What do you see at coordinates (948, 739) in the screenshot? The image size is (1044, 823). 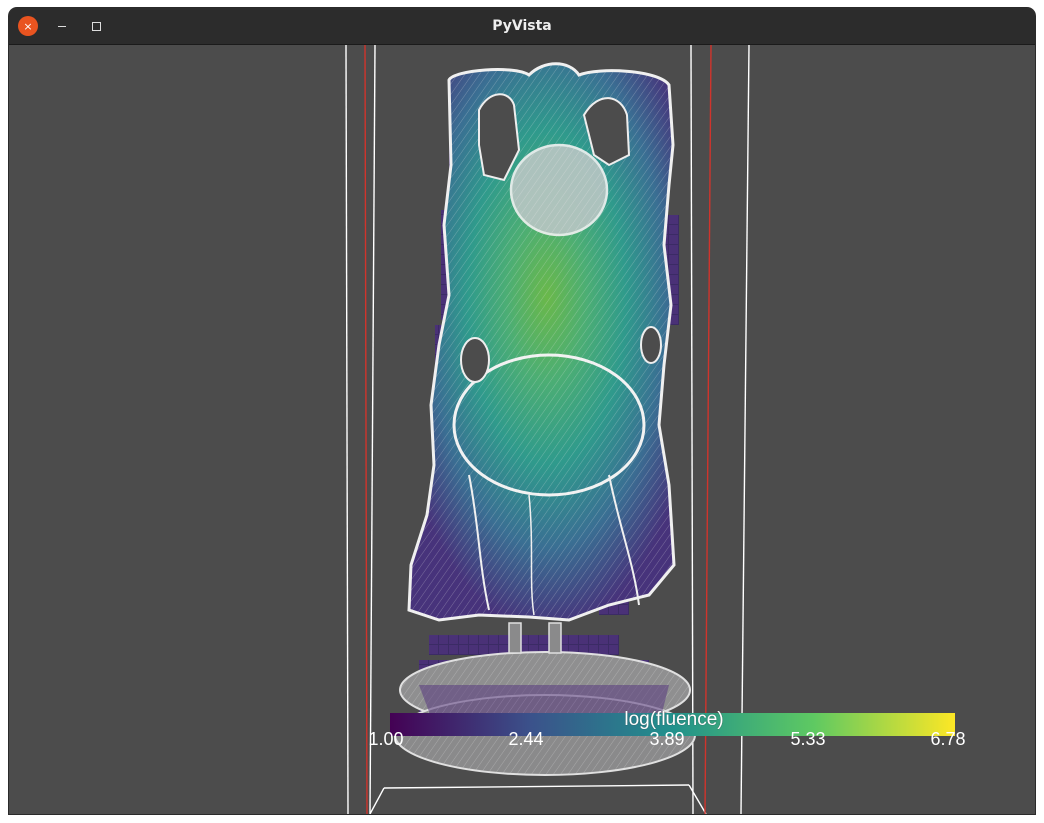 I see `colorbar-tick-4: 6.78` at bounding box center [948, 739].